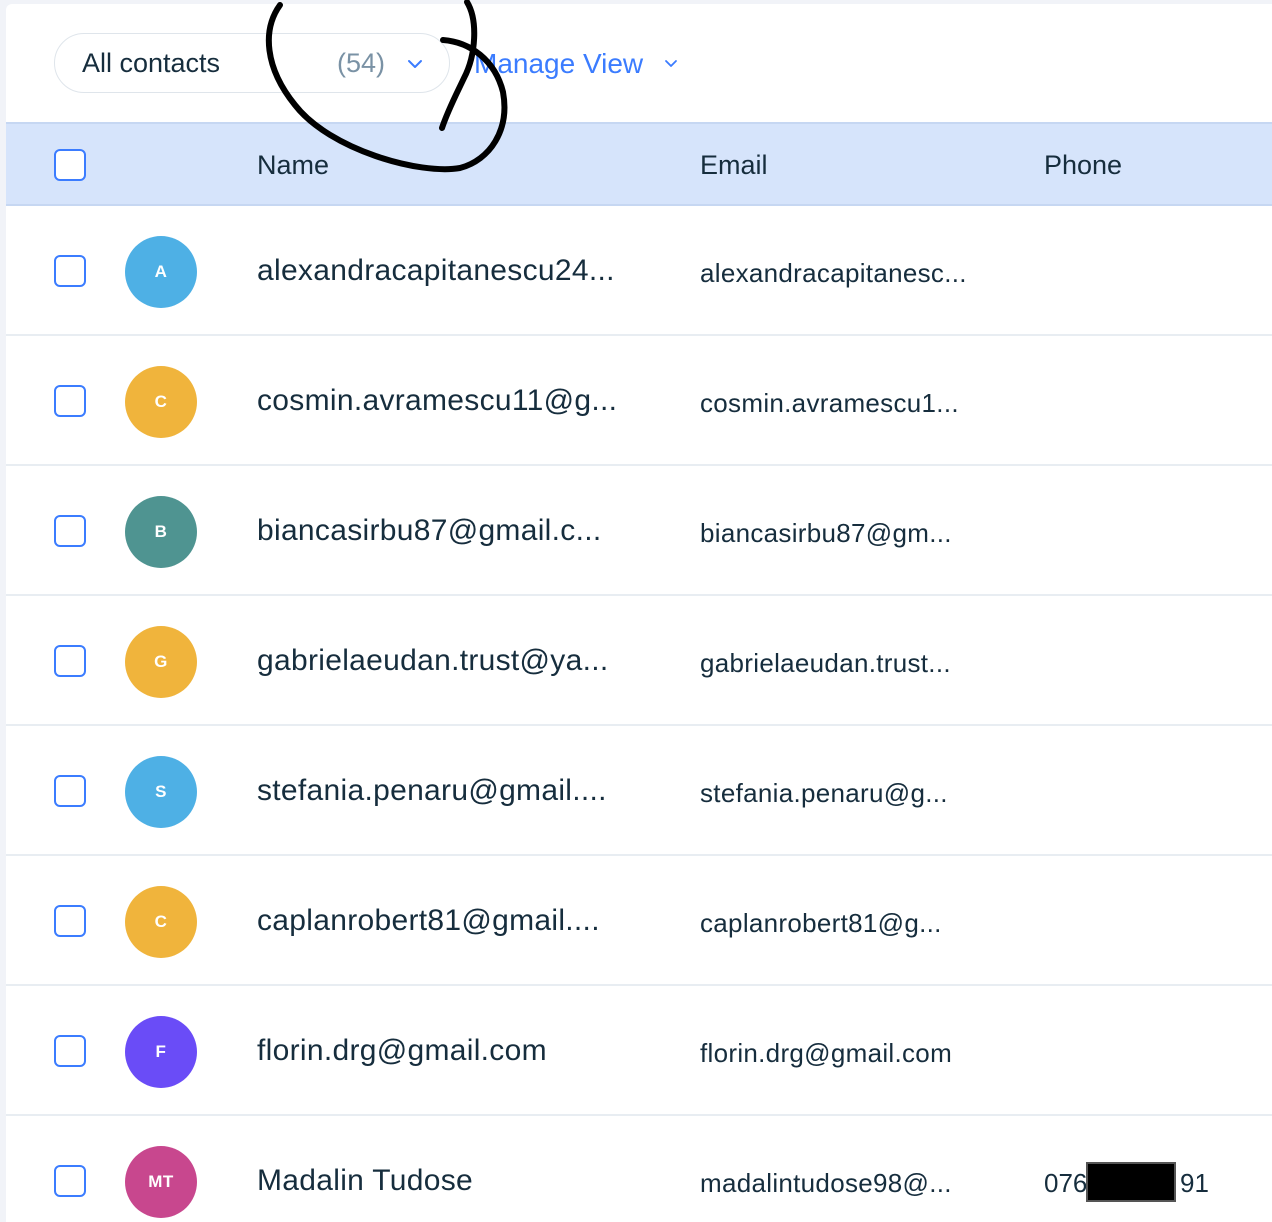 The width and height of the screenshot is (1272, 1222). Describe the element at coordinates (161, 532) in the screenshot. I see `avatar: B` at that location.